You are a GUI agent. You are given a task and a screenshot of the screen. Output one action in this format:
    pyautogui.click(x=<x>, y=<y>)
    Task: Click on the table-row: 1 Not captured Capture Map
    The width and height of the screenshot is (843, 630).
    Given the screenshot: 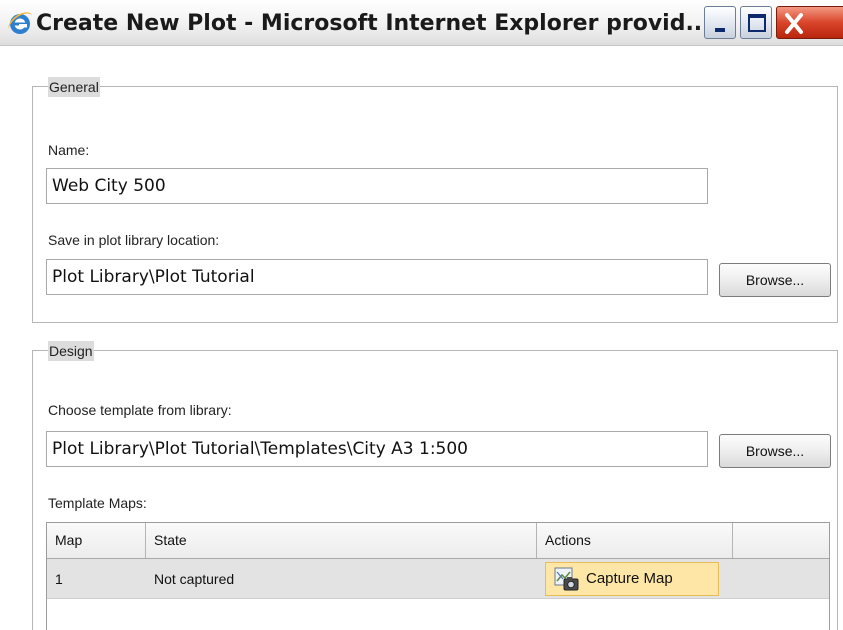 What is the action you would take?
    pyautogui.click(x=438, y=579)
    